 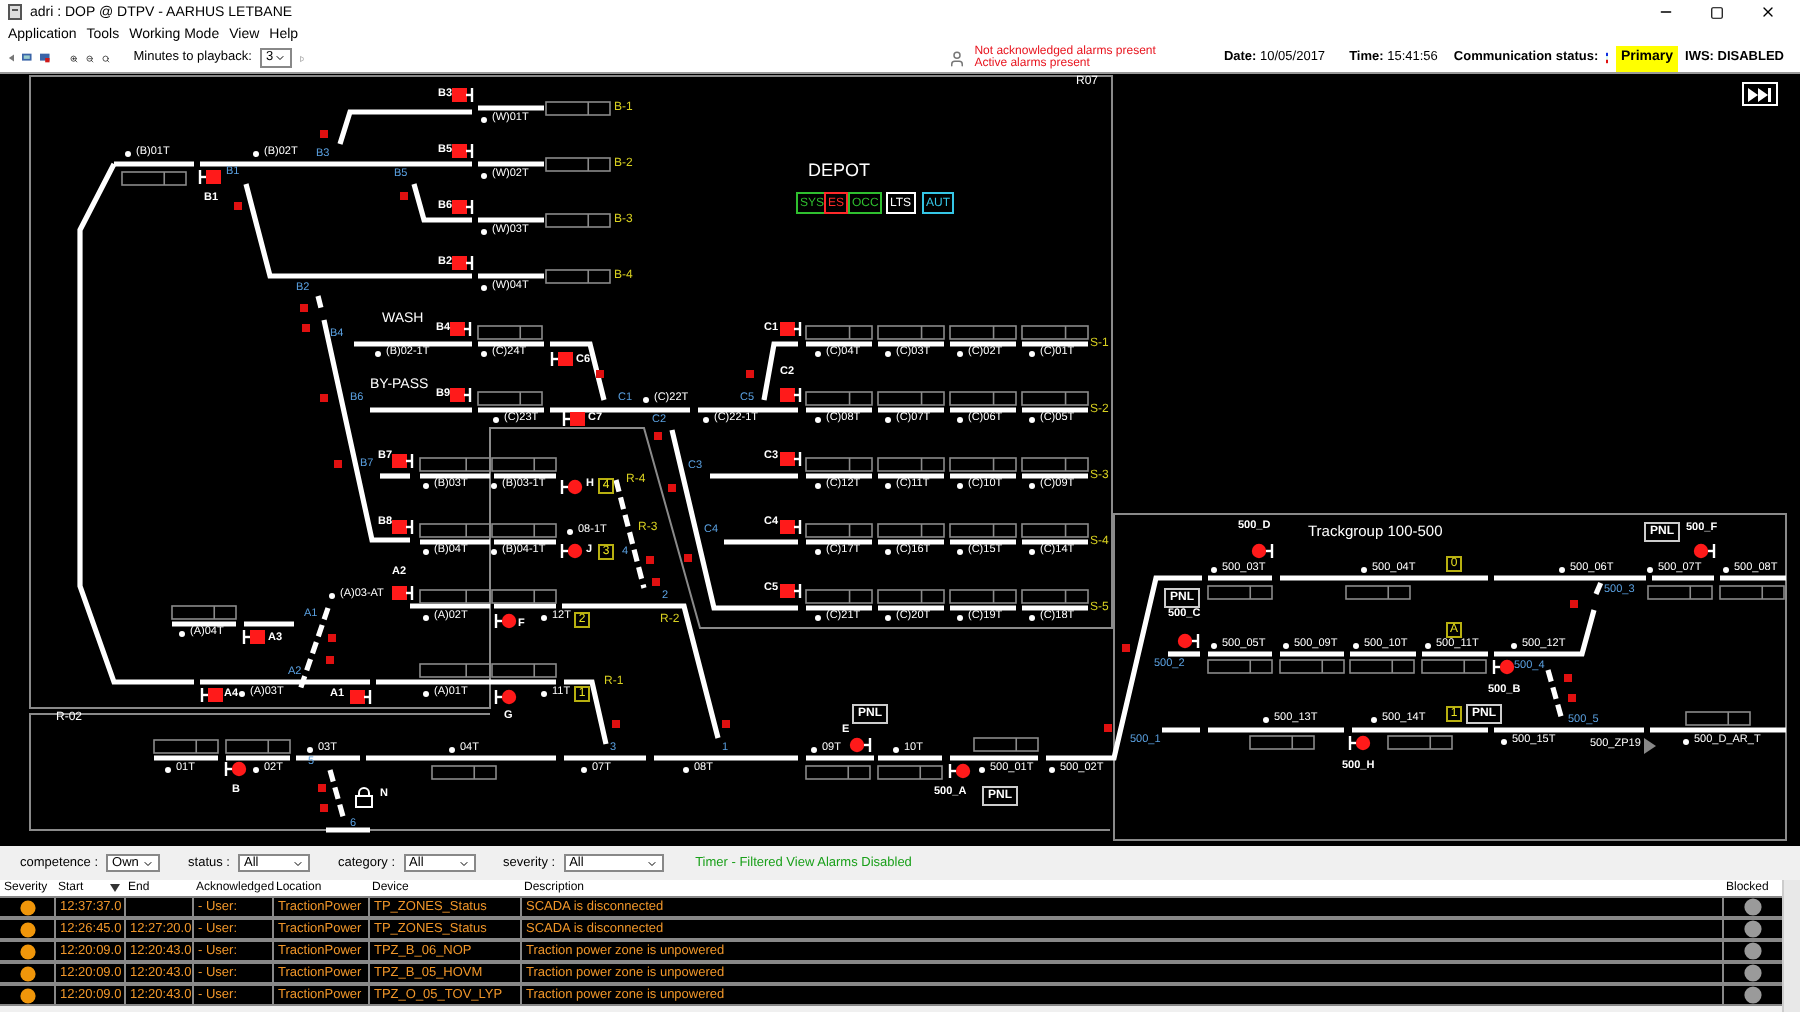 What do you see at coordinates (15, 12) in the screenshot?
I see `app-icon` at bounding box center [15, 12].